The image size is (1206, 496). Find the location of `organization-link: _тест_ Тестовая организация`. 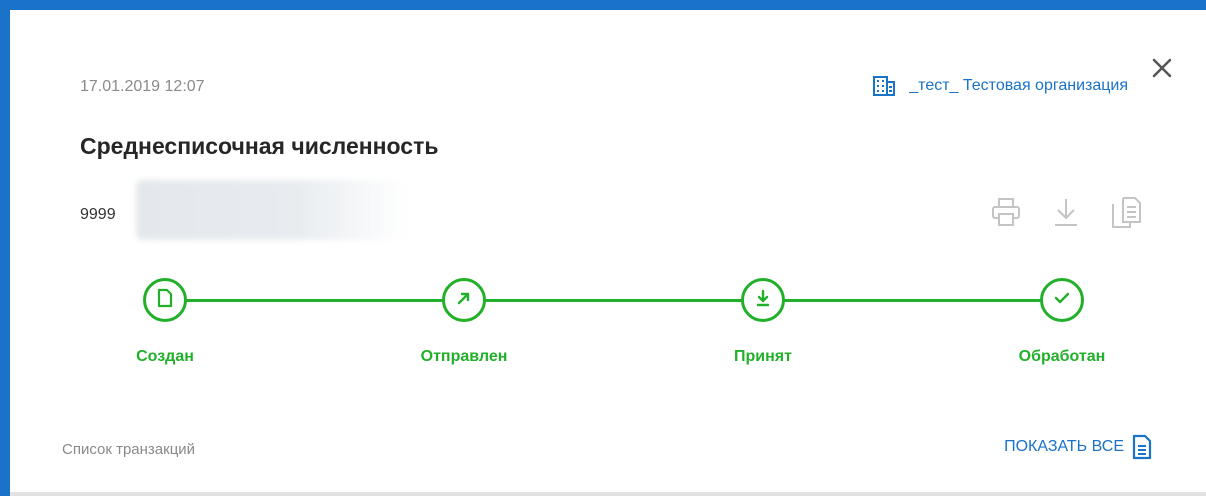

organization-link: _тест_ Тестовая организация is located at coordinates (1000, 86).